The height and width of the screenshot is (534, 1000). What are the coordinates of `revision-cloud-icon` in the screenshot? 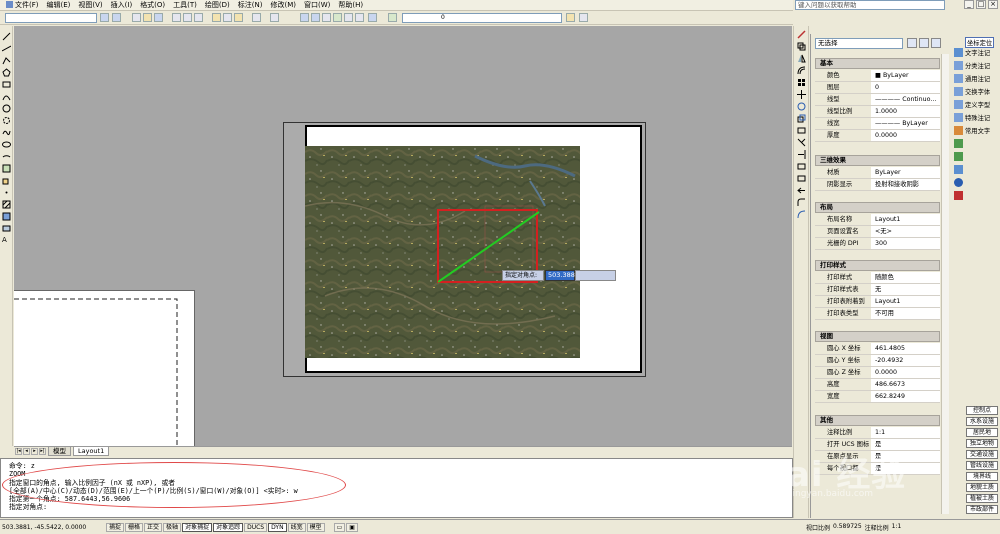 It's located at (6, 120).